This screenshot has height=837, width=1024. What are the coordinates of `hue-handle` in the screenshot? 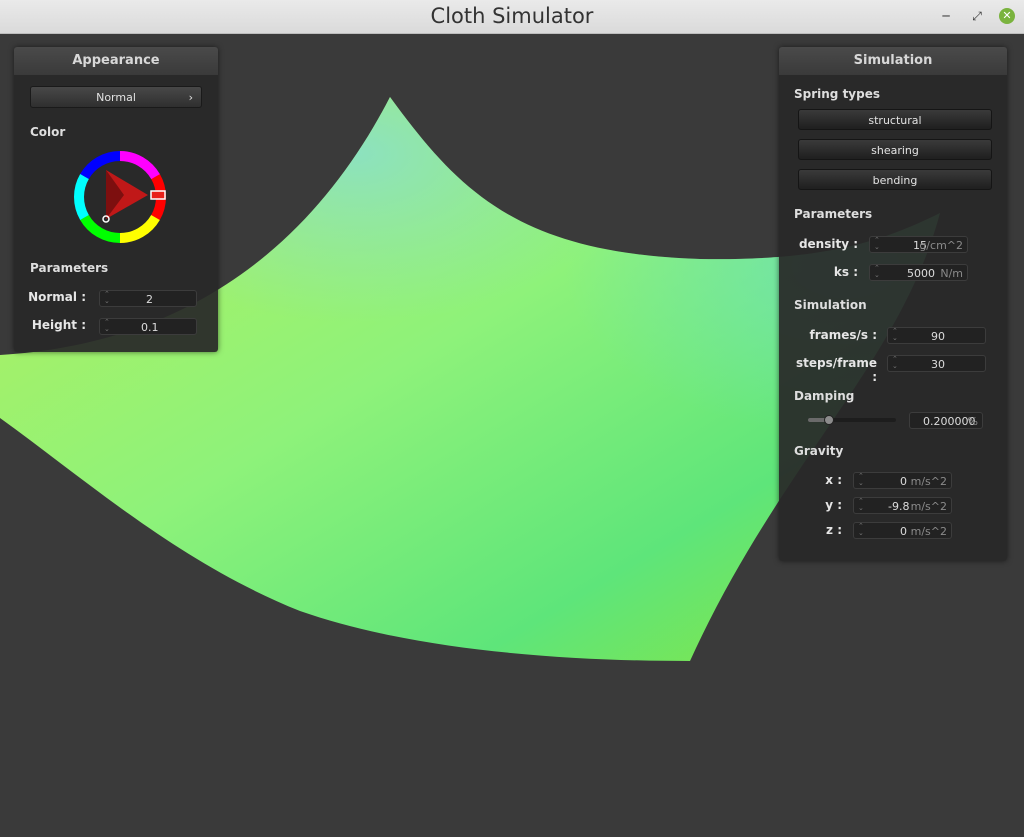 It's located at (158, 195).